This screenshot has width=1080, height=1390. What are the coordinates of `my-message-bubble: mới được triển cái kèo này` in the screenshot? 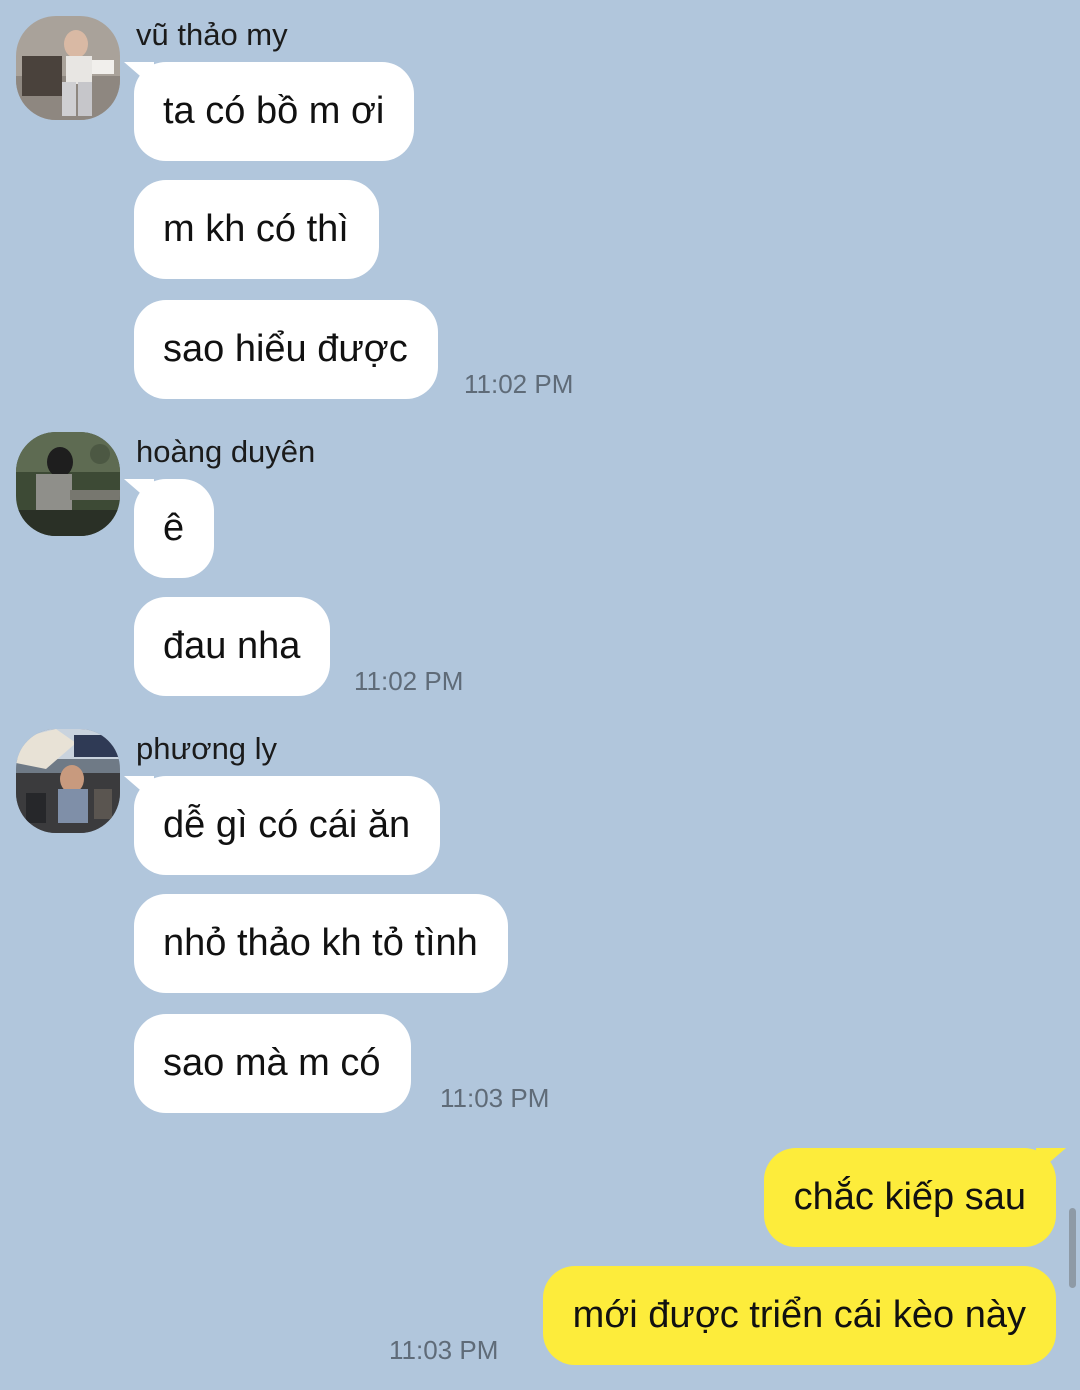 It's located at (799, 1315).